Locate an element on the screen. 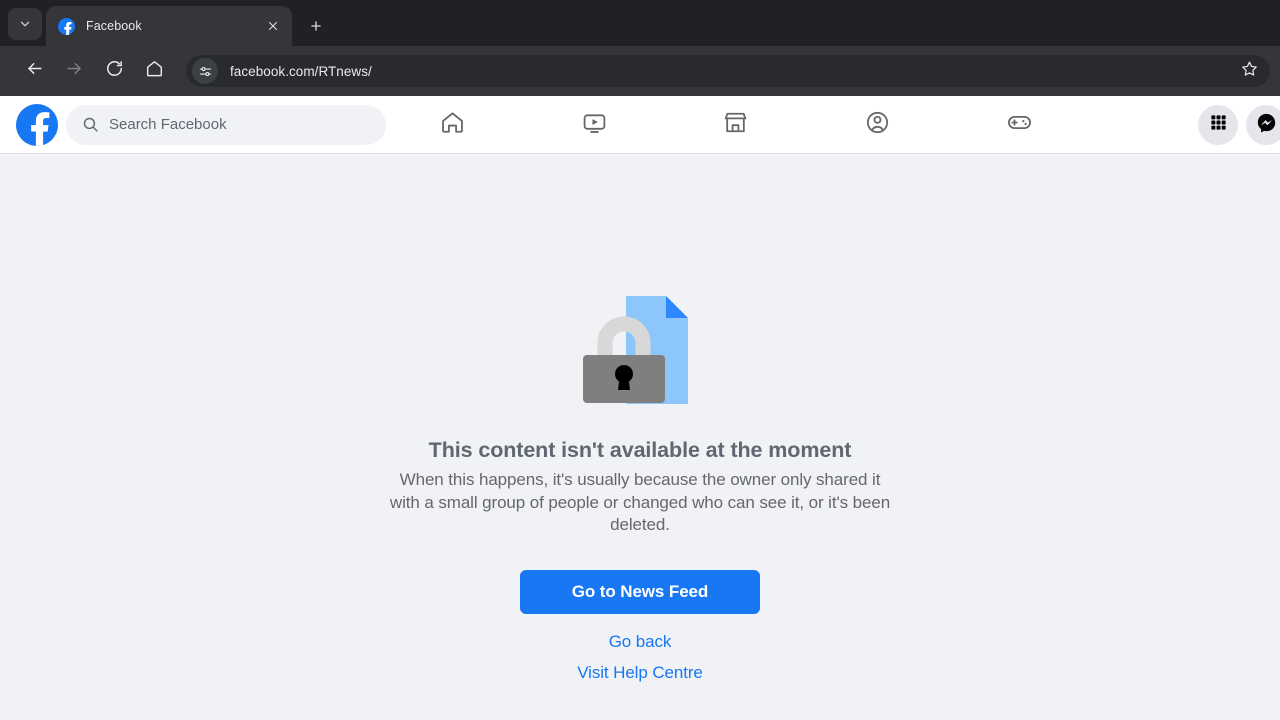  search-input: Search Facebook is located at coordinates (226, 124).